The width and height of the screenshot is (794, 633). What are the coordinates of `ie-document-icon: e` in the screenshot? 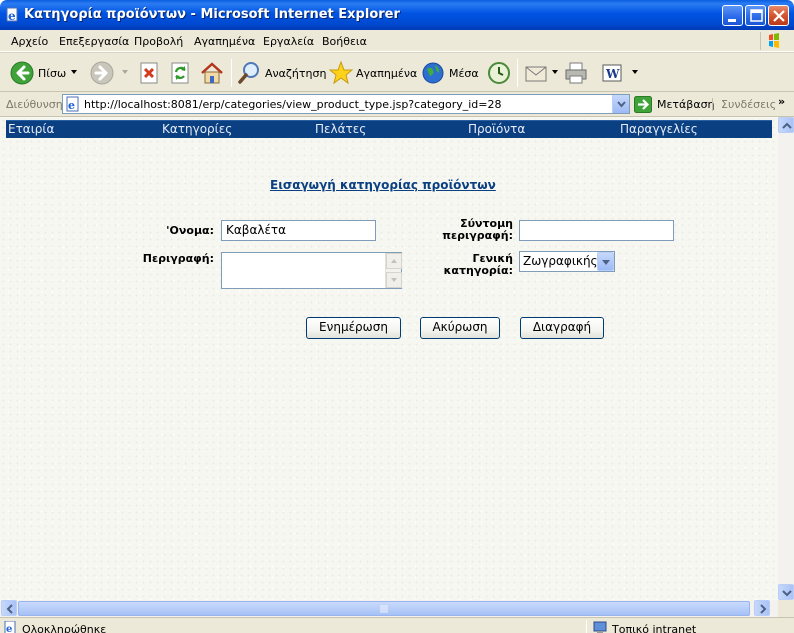 It's located at (12, 15).